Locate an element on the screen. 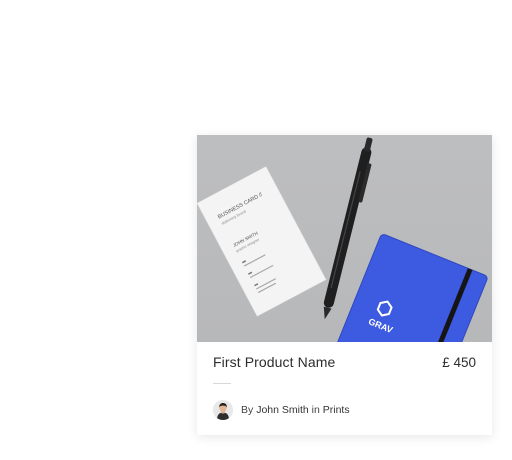 Image resolution: width=512 pixels, height=460 pixels. product-price: £ 450 is located at coordinates (459, 362).